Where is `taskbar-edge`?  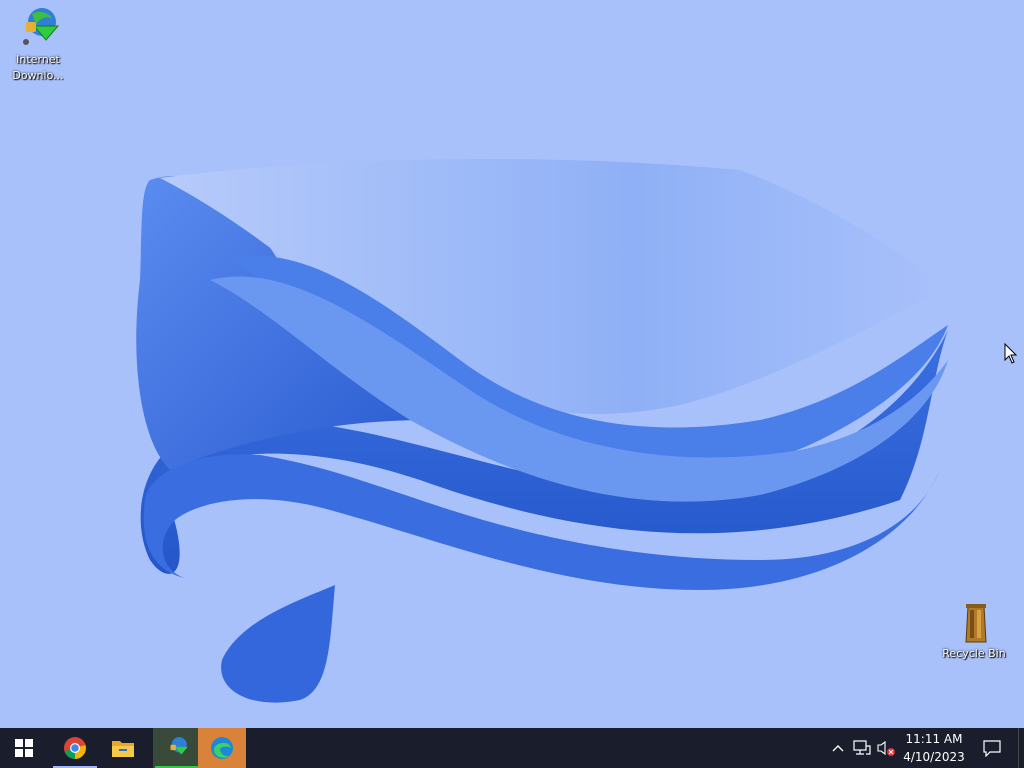
taskbar-edge is located at coordinates (222, 748).